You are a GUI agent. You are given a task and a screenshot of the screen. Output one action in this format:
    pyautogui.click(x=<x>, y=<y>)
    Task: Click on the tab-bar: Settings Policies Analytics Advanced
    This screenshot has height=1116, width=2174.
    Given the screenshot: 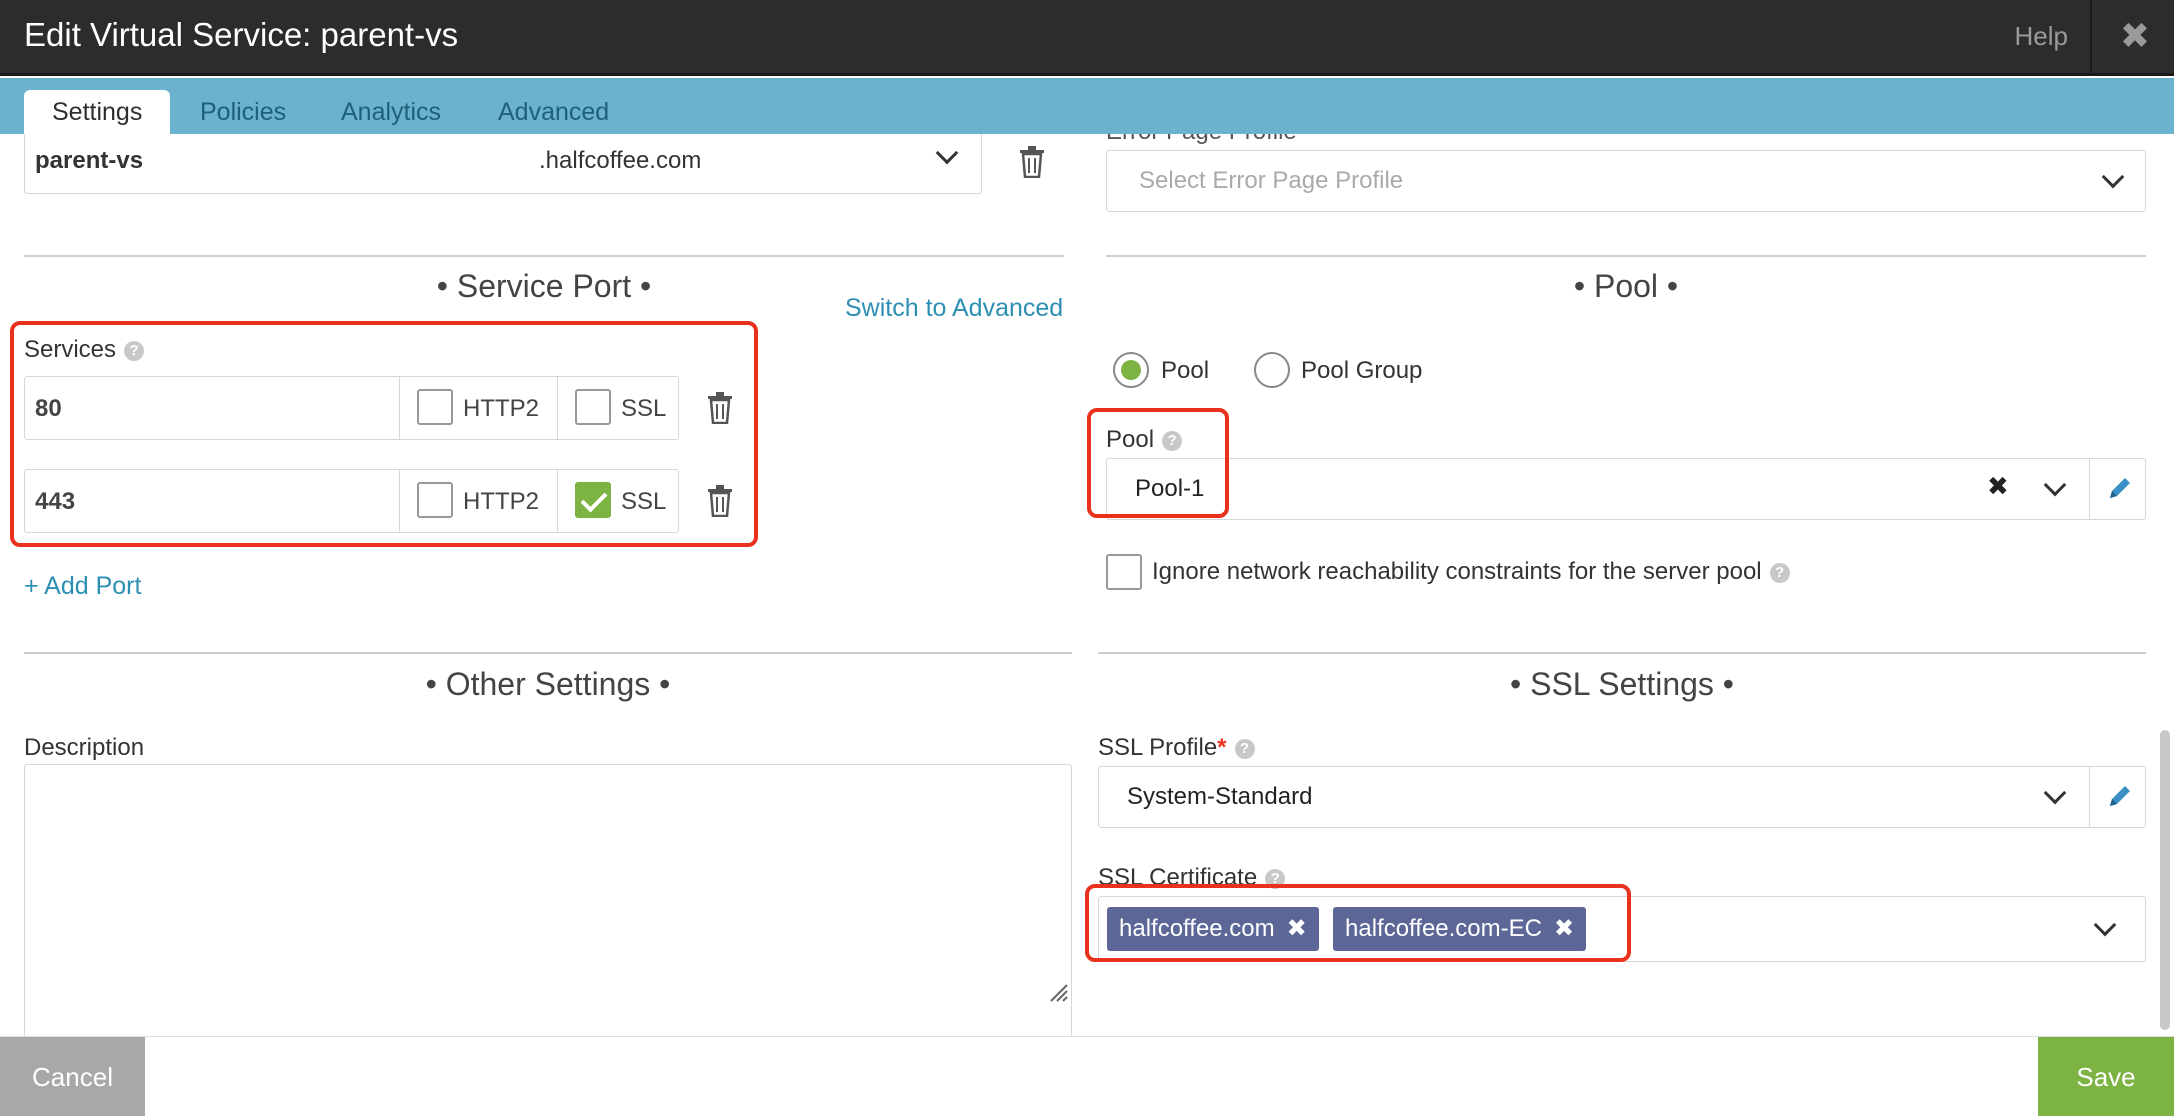 What is the action you would take?
    pyautogui.click(x=1087, y=106)
    